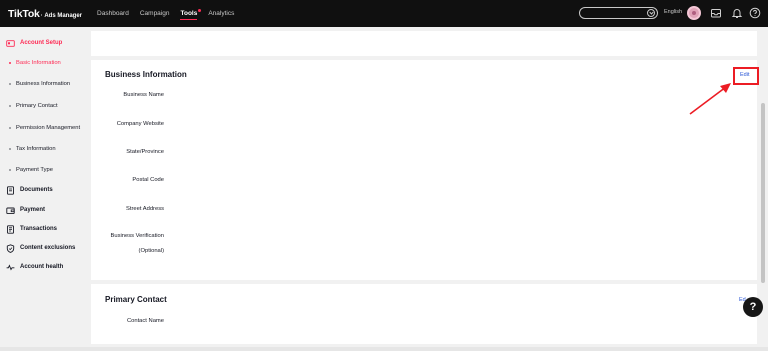  I want to click on wallet-icon, so click(10, 210).